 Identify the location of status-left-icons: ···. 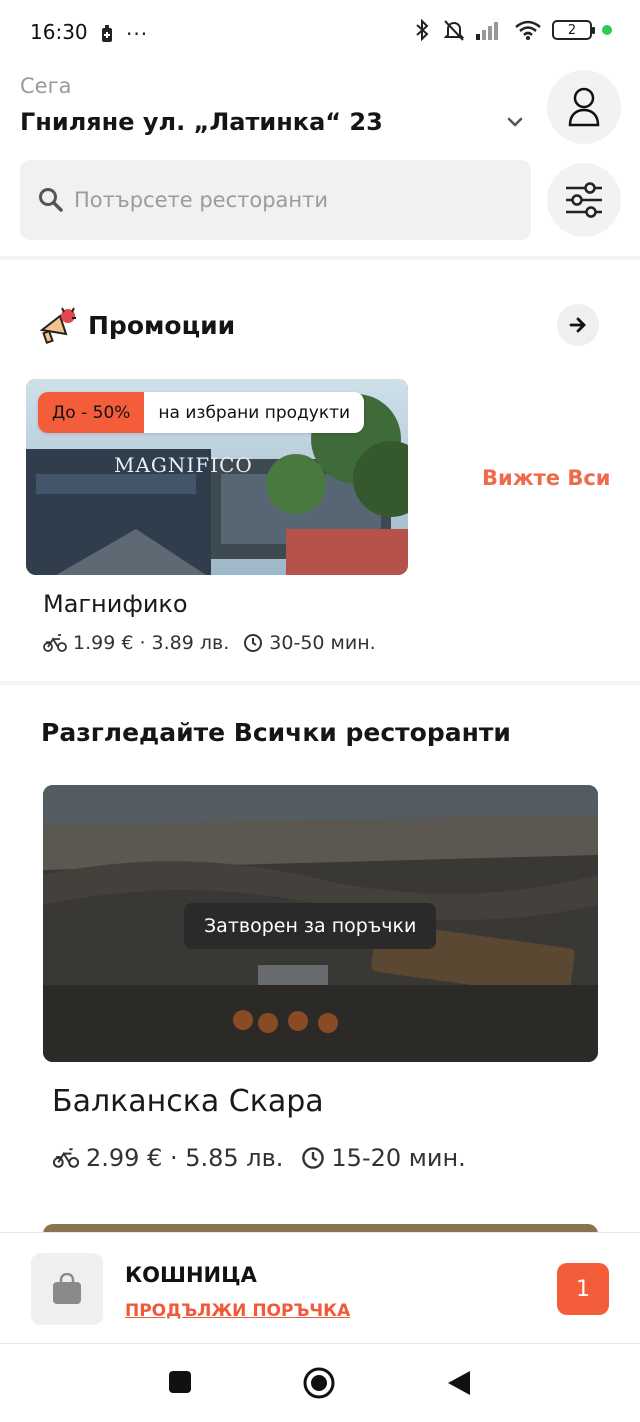
(124, 34).